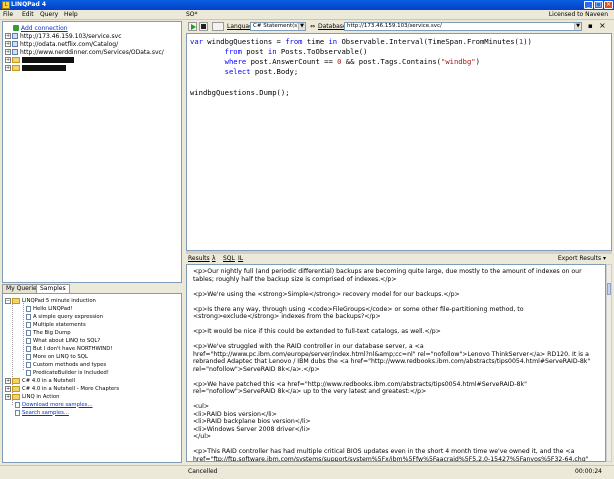  What do you see at coordinates (313, 26) in the screenshot?
I see `database-icon: ⇔` at bounding box center [313, 26].